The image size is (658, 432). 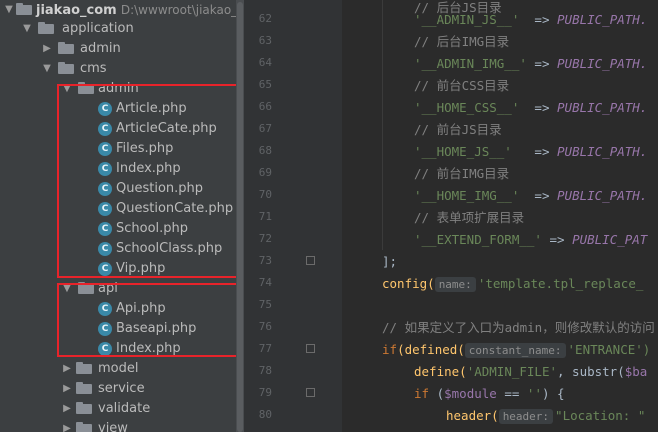 I want to click on code-line: header(header: "Location: ", so click(x=546, y=416).